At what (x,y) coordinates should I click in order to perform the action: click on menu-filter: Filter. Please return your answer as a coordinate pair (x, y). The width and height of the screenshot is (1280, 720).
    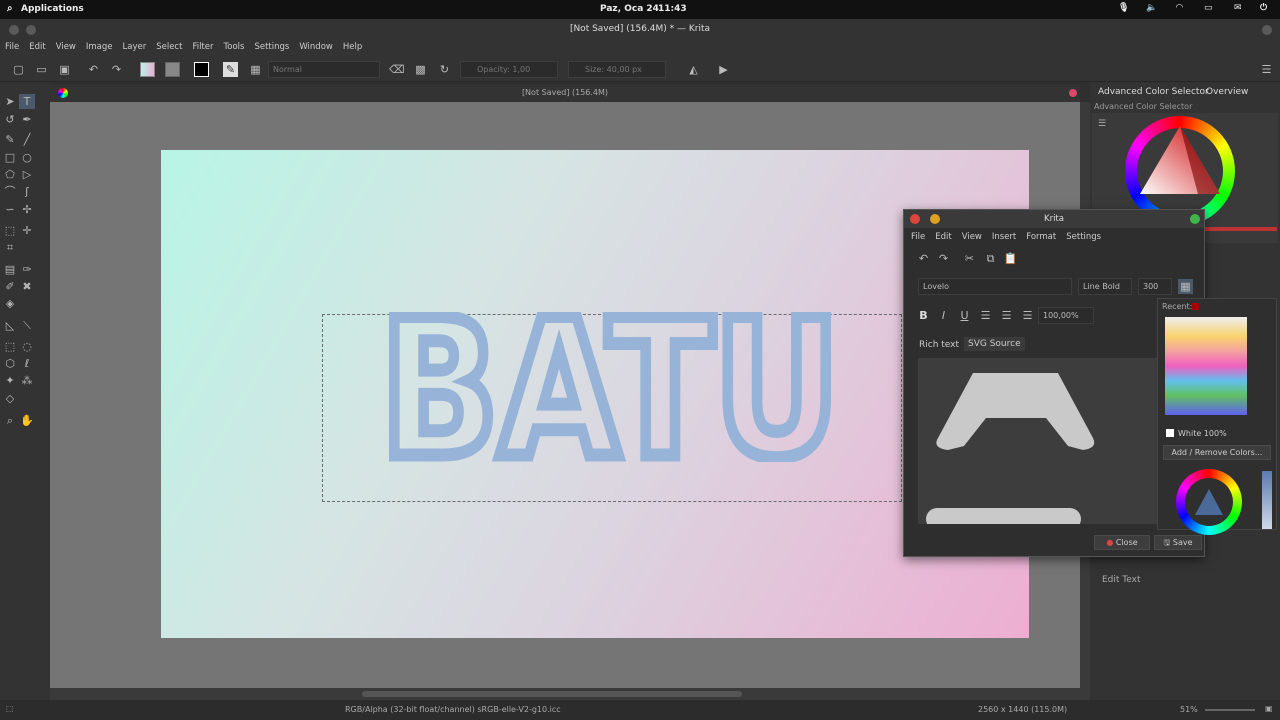
    Looking at the image, I should click on (202, 47).